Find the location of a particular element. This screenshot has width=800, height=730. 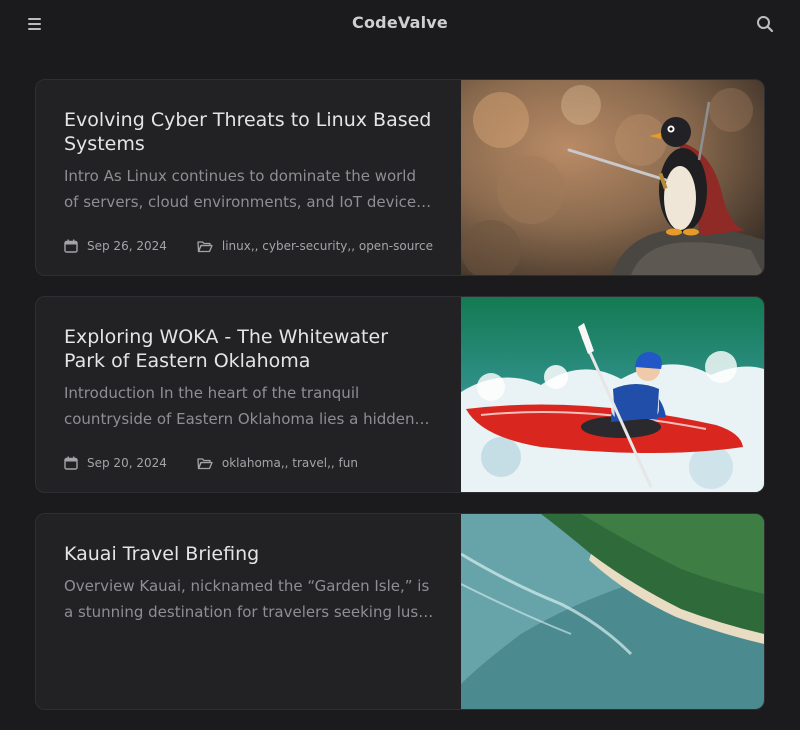

post-title: Kauai Travel Briefing is located at coordinates (249, 554).